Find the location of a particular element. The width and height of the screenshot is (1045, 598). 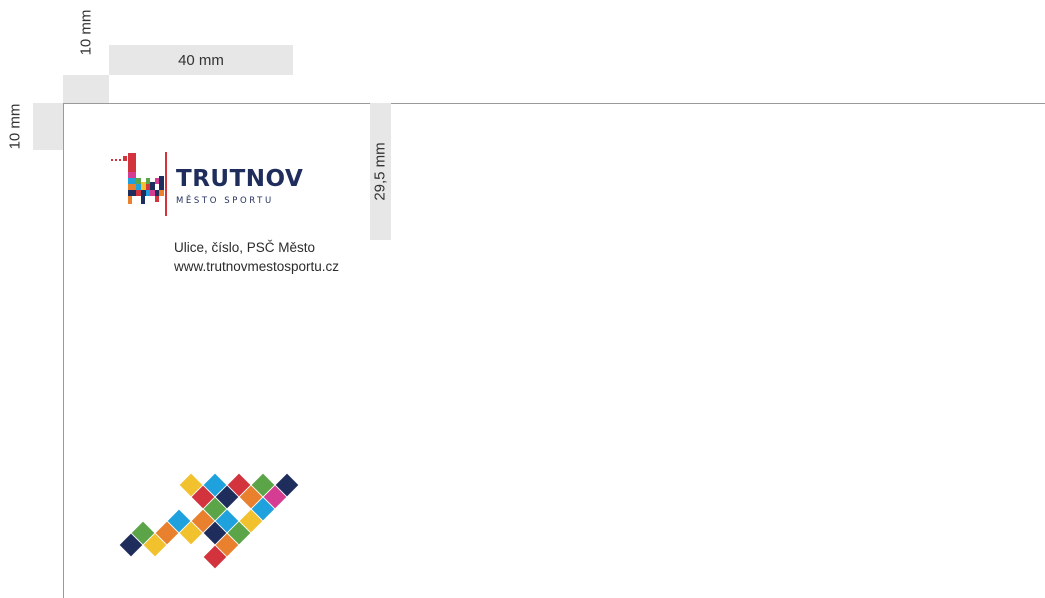

top-margin-label: 10 mm is located at coordinates (86, 32).